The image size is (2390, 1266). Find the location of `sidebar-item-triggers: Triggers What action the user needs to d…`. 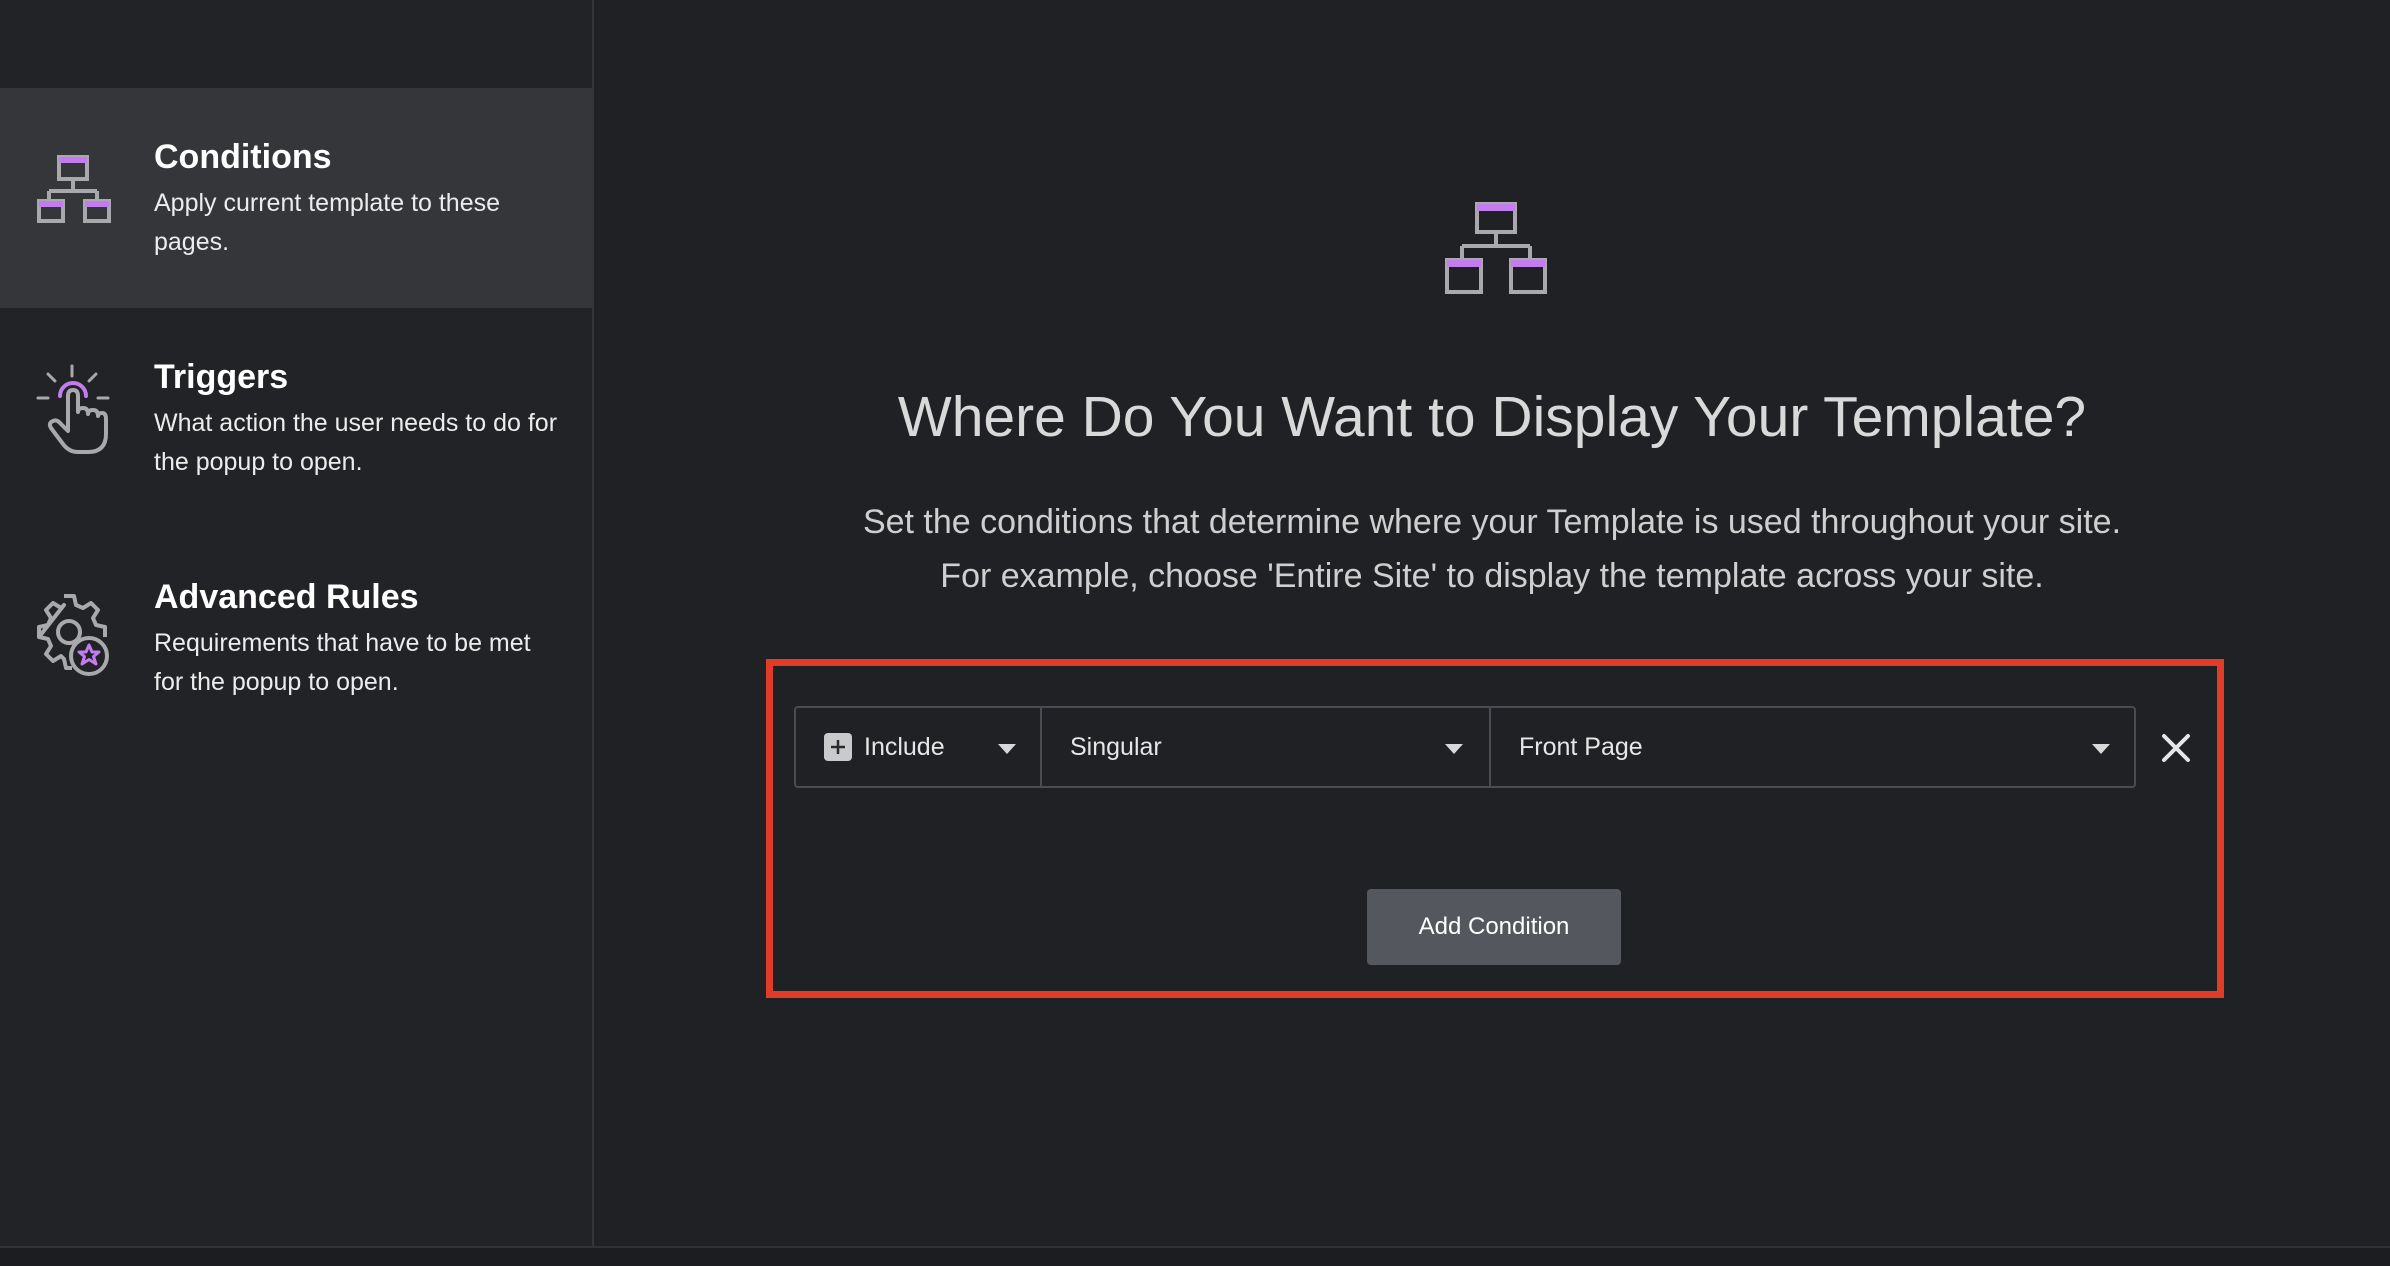

sidebar-item-triggers: Triggers What action the user needs to d… is located at coordinates (296, 418).